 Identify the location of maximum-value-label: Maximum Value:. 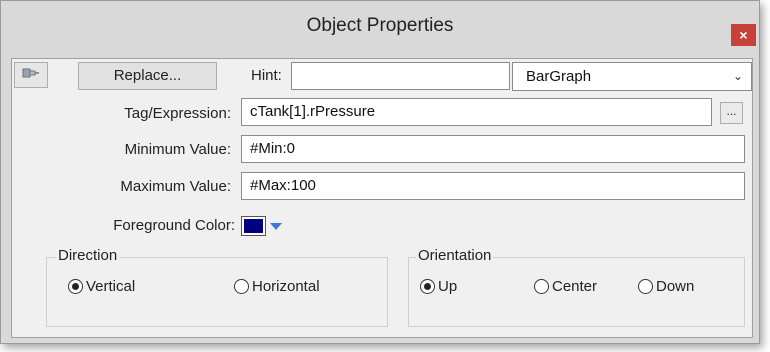
(175, 186).